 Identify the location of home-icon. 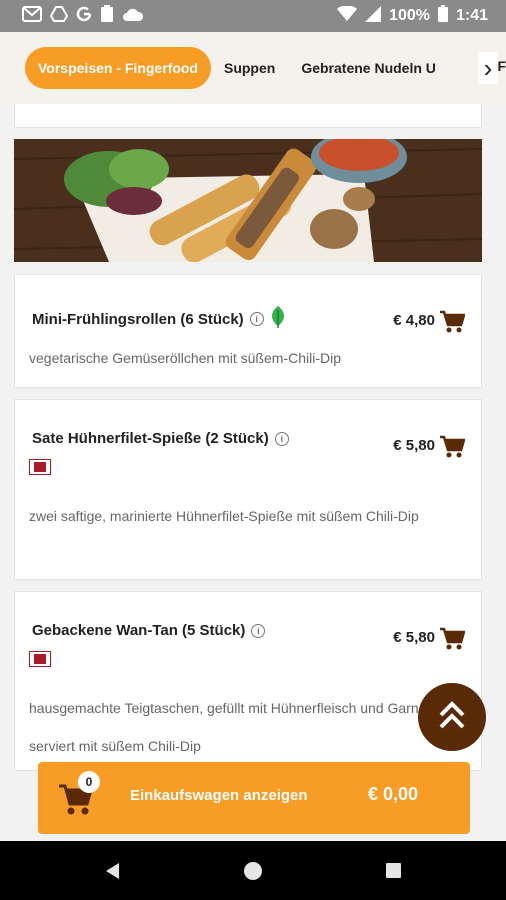
(253, 871).